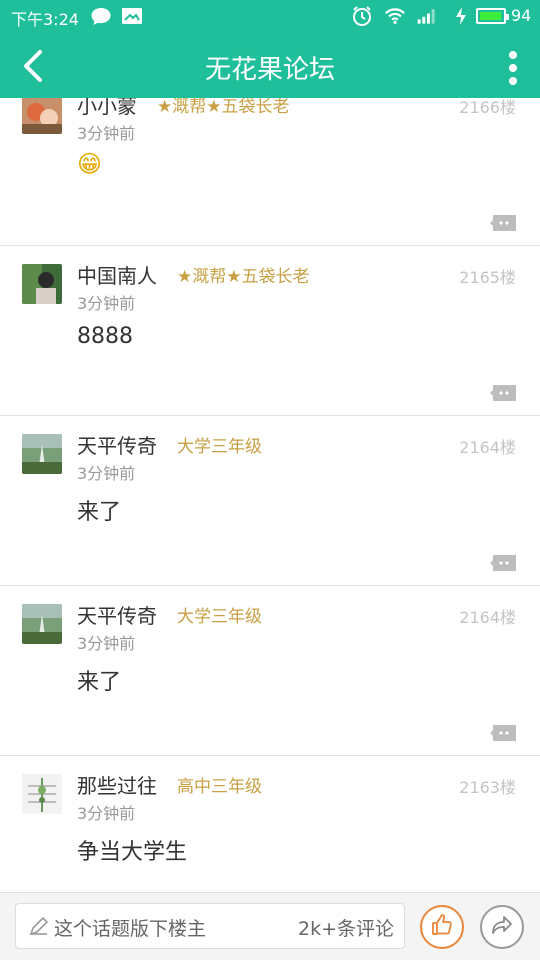 The height and width of the screenshot is (960, 540). I want to click on chat-bubble-icon, so click(101, 16).